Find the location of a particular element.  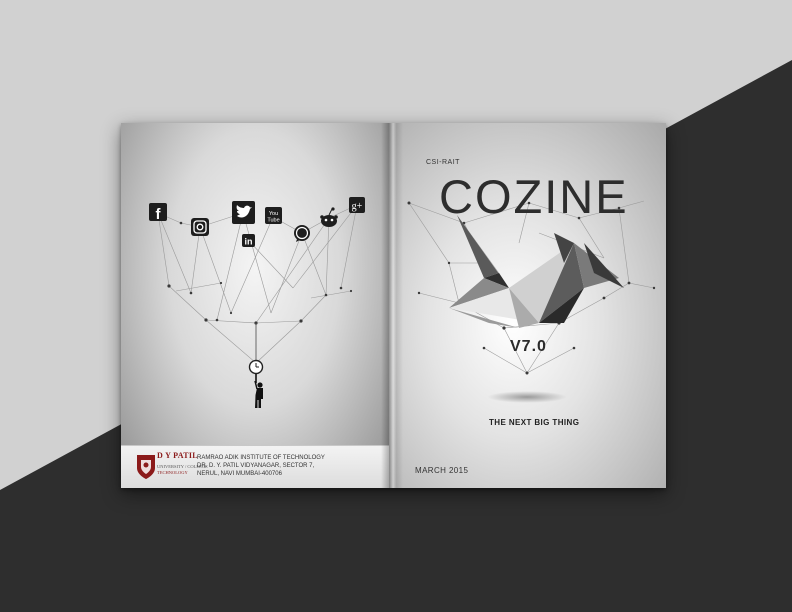

social-icons-group: f You Tube in g+ is located at coordinates (257, 302).